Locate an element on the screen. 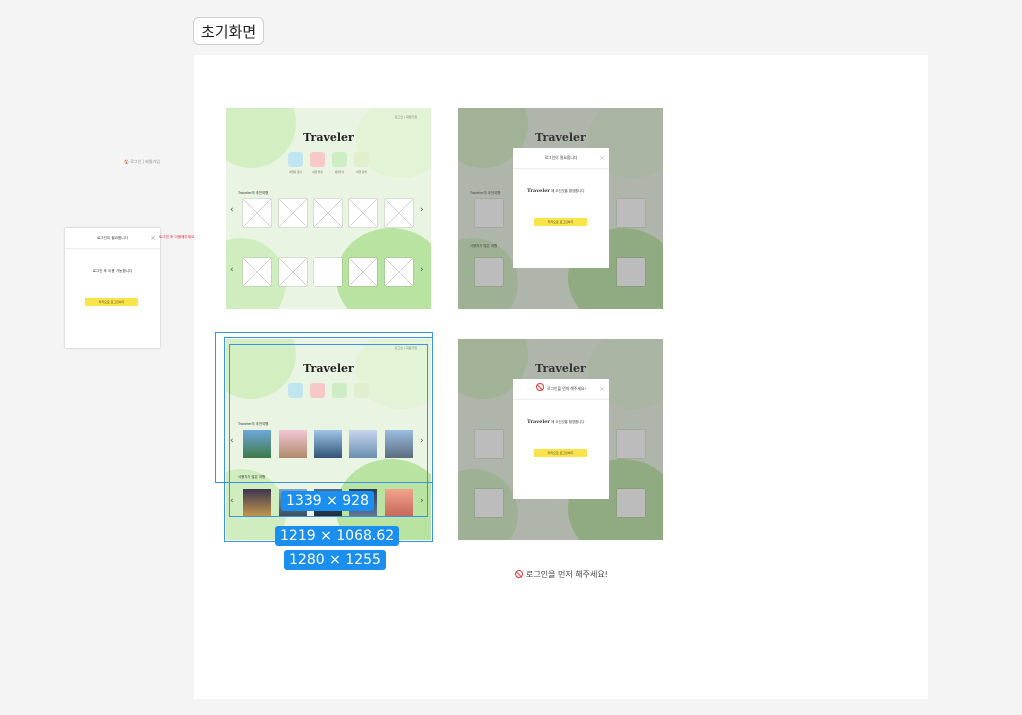 This screenshot has width=1022, height=715. dimension-badge: 1280 × 1255 is located at coordinates (335, 560).